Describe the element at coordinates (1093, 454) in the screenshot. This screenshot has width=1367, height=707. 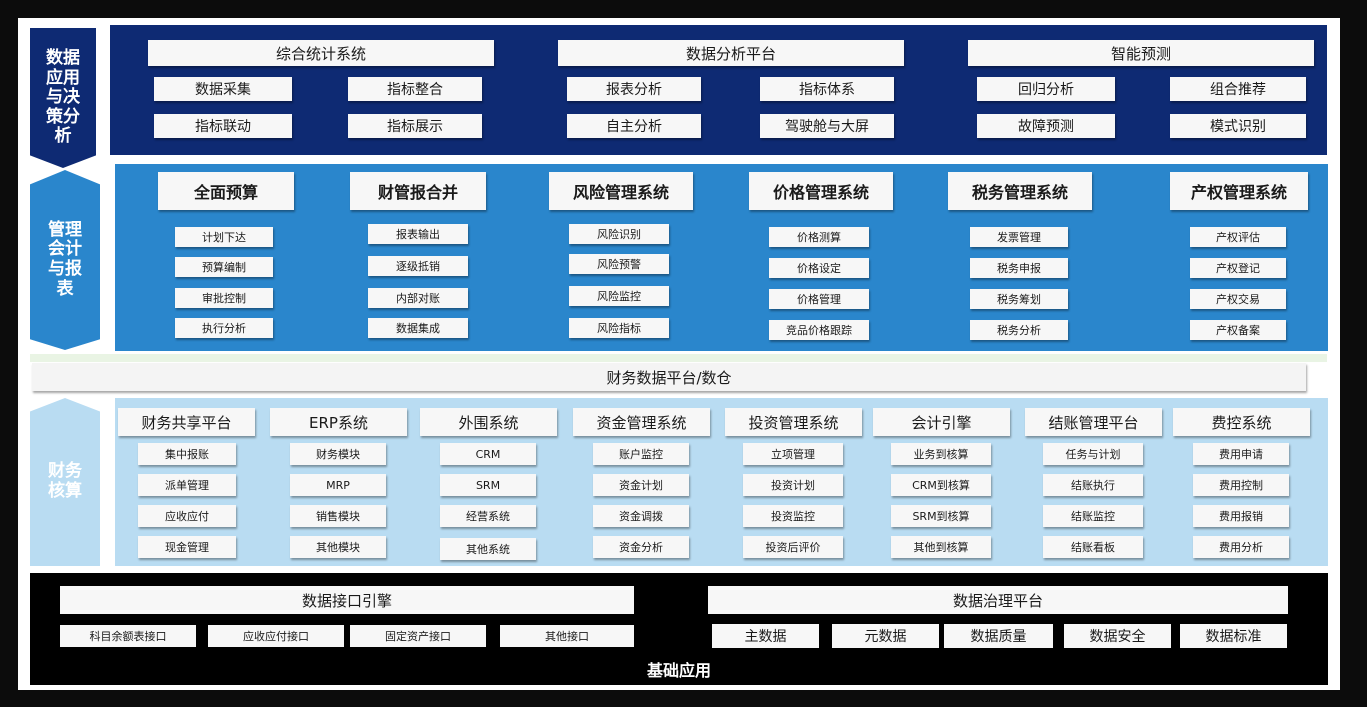
I see `accounting-item: 任务与计划` at that location.